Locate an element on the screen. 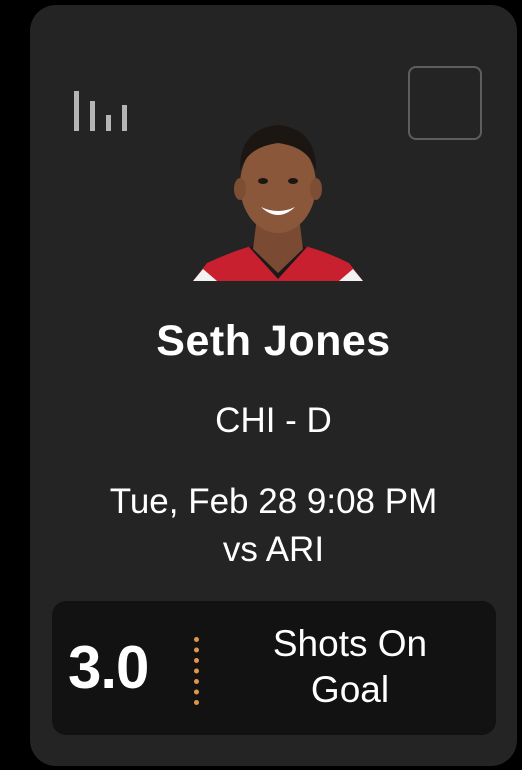 This screenshot has width=522, height=770. game-time: Tue, Feb 28 9:08 PM is located at coordinates (273, 501).